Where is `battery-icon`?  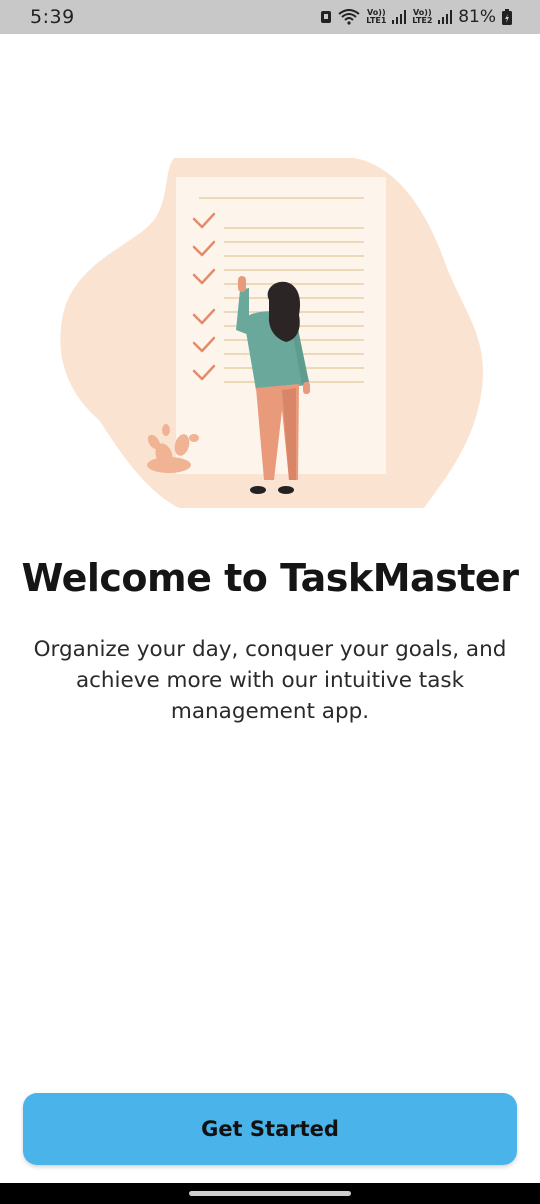 battery-icon is located at coordinates (507, 17).